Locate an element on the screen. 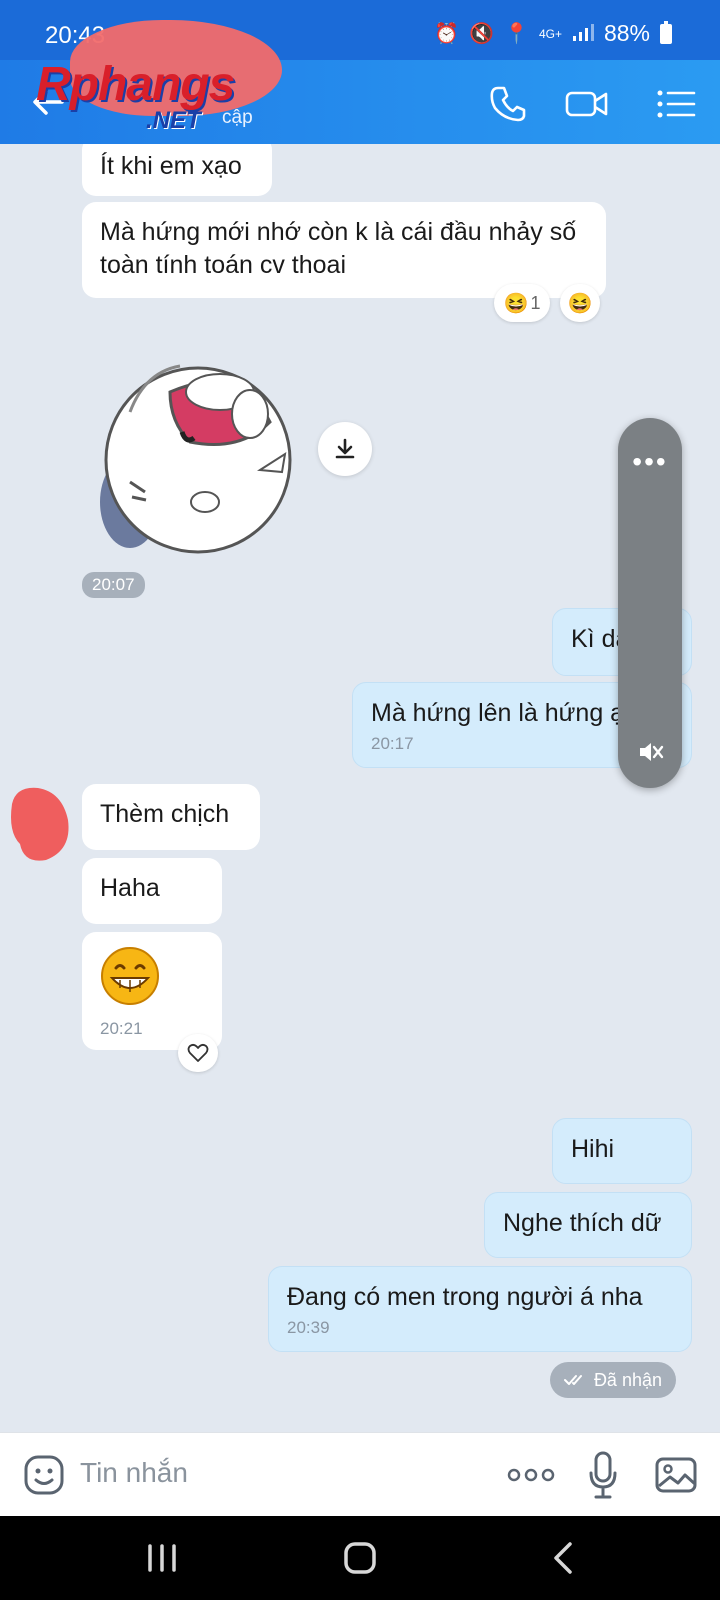  outgoing-message: Nghe thích dữ is located at coordinates (588, 1225).